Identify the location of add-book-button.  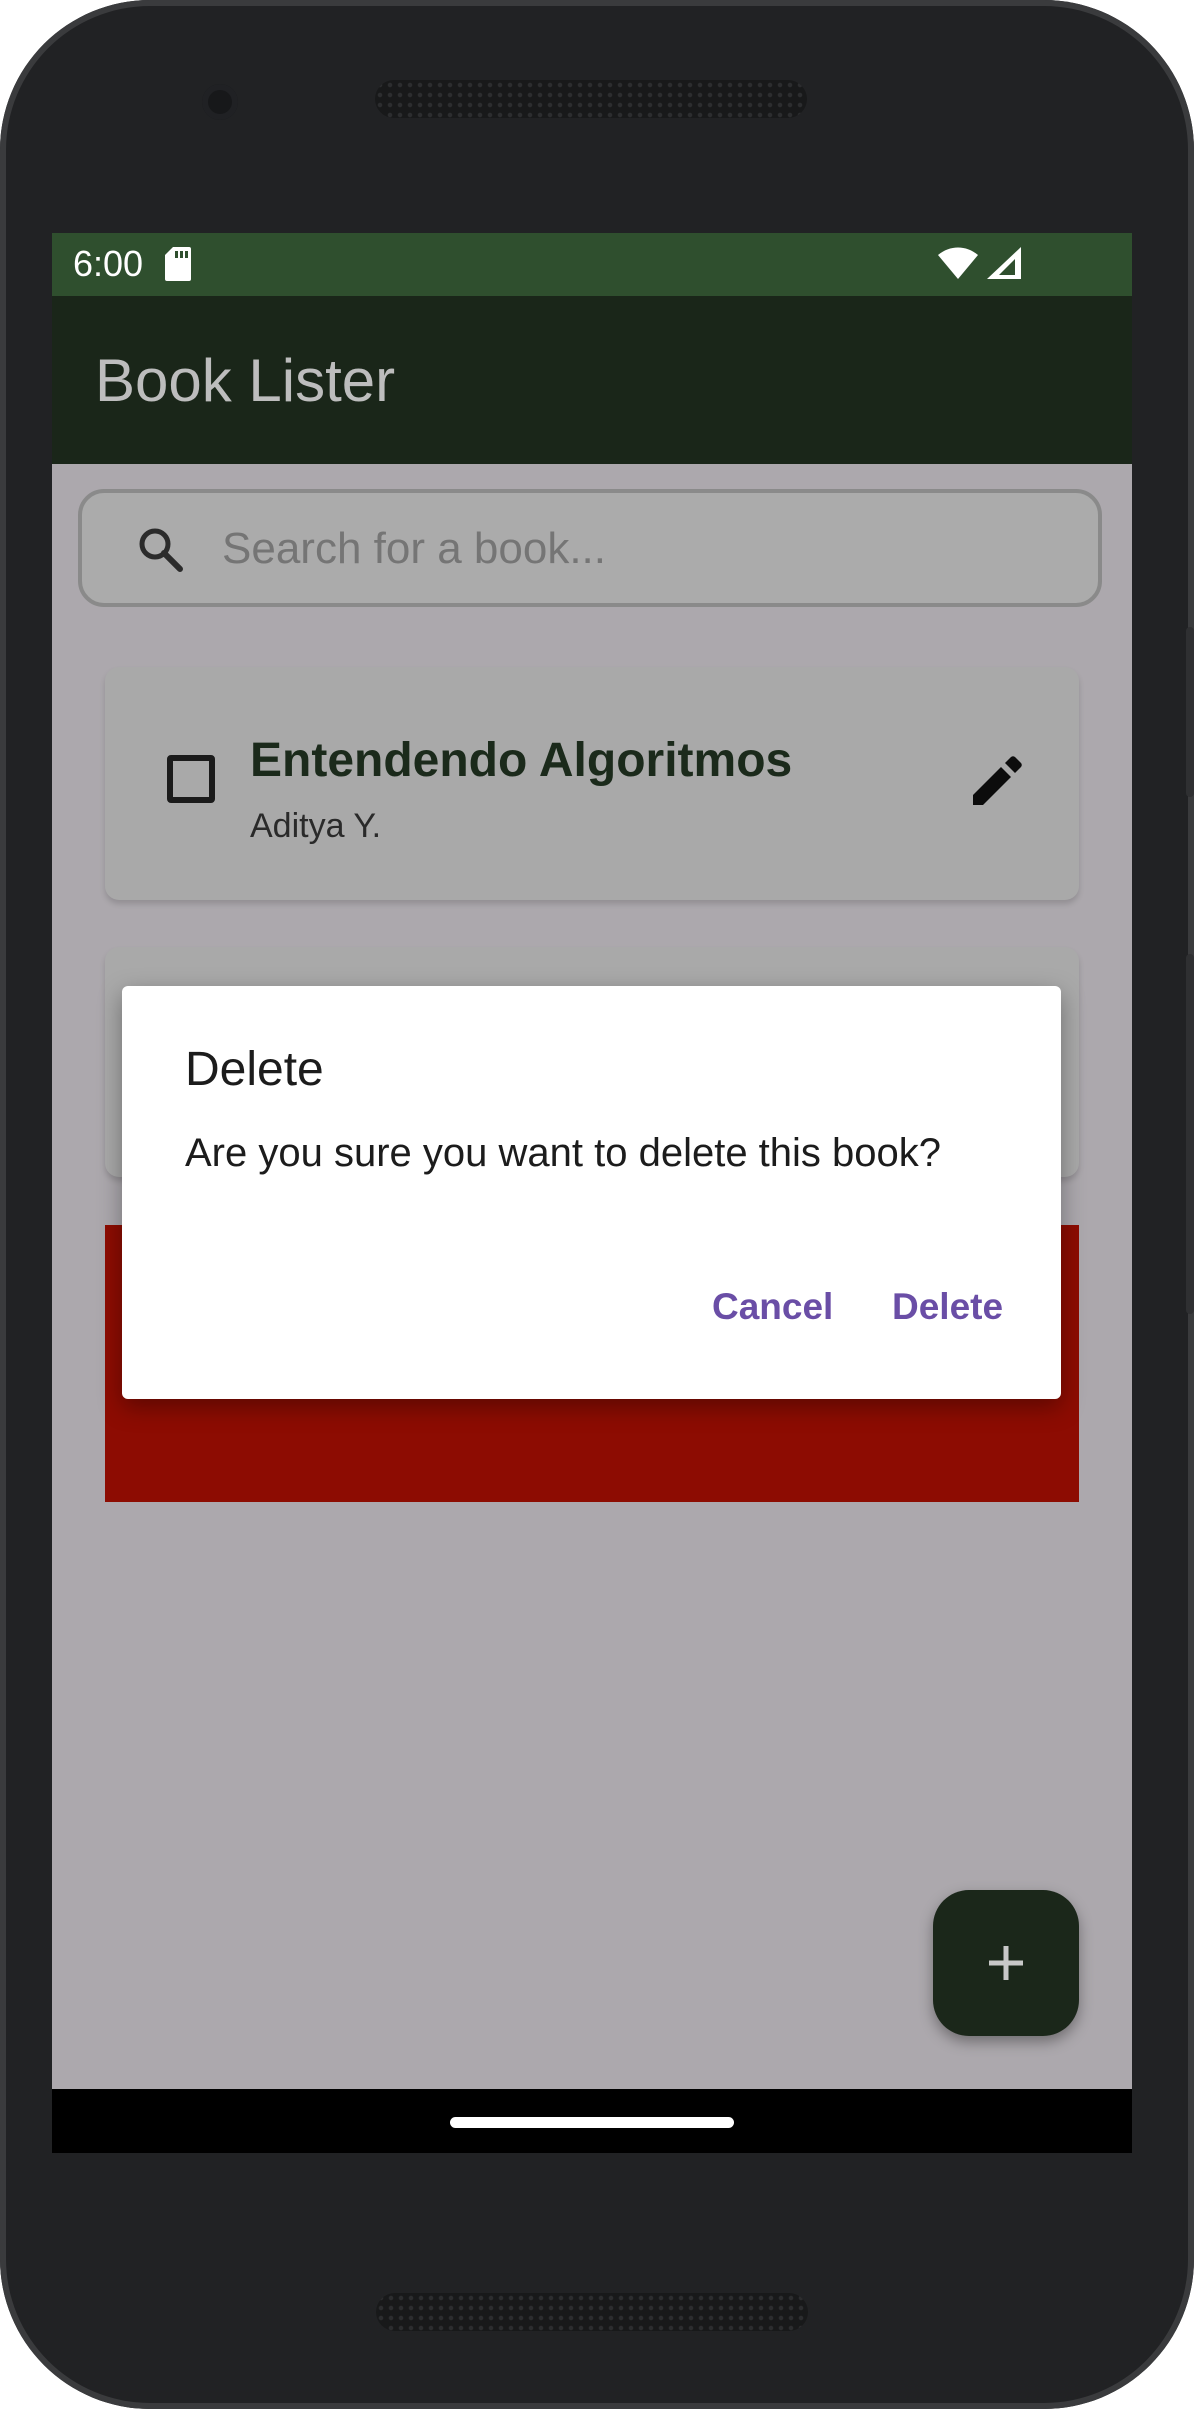
(1006, 1963).